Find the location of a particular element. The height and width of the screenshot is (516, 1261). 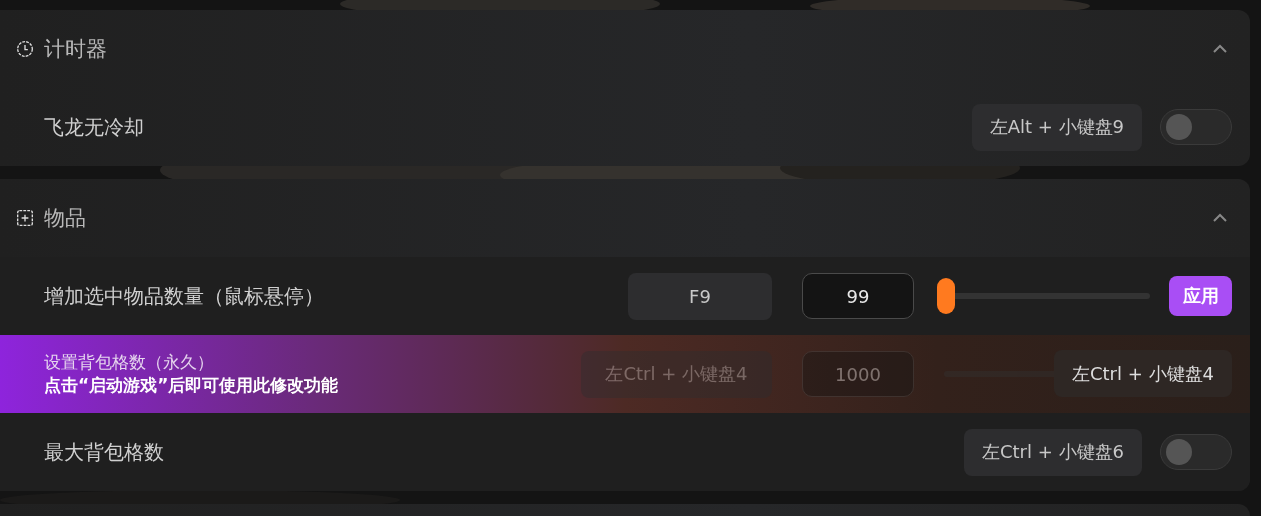

section-title: 物品 is located at coordinates (65, 218).